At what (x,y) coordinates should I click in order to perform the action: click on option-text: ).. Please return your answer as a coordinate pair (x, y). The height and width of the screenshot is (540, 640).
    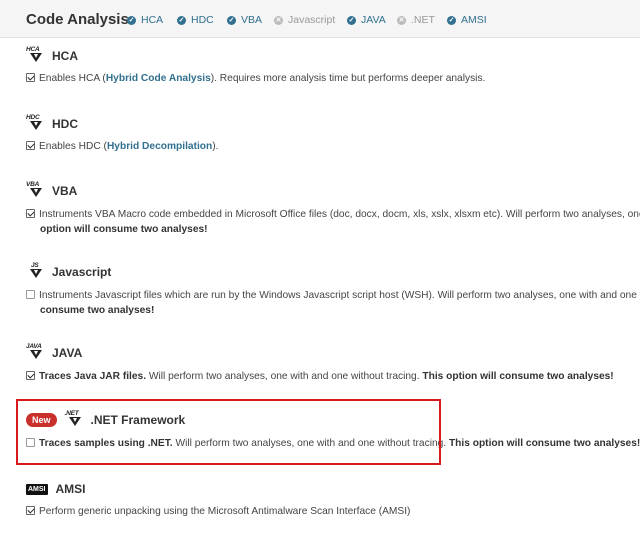
    Looking at the image, I should click on (215, 146).